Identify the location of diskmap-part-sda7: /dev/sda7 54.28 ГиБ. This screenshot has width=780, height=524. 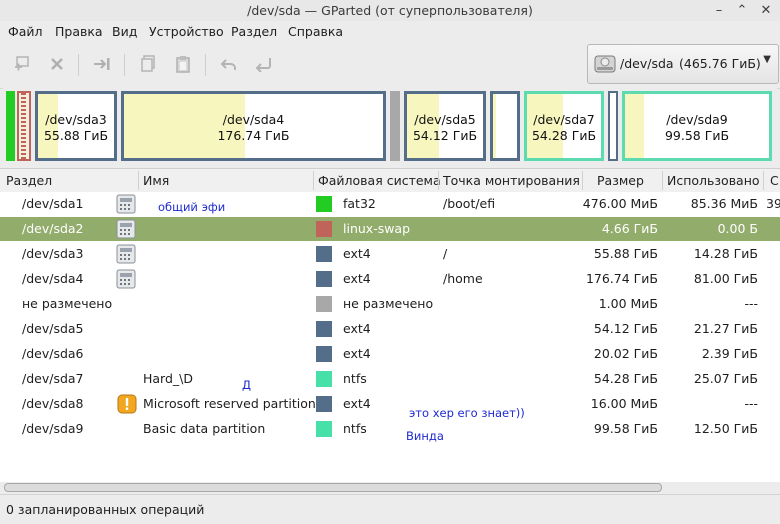
(564, 126).